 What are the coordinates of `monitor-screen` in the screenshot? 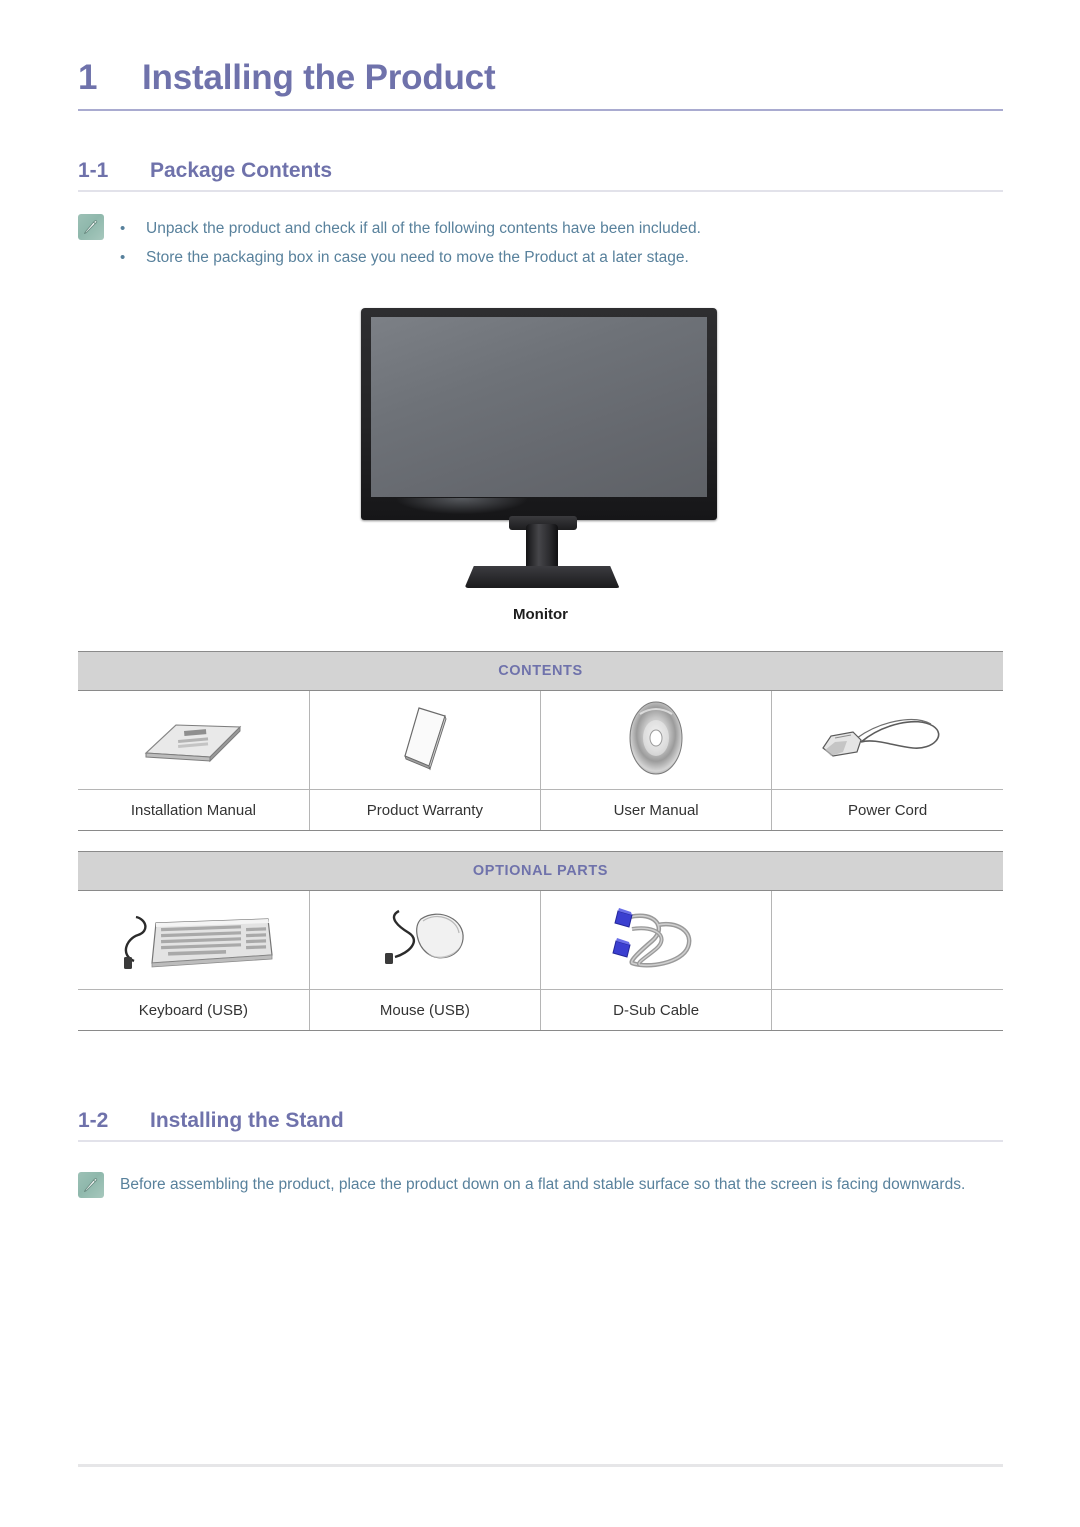 It's located at (538, 407).